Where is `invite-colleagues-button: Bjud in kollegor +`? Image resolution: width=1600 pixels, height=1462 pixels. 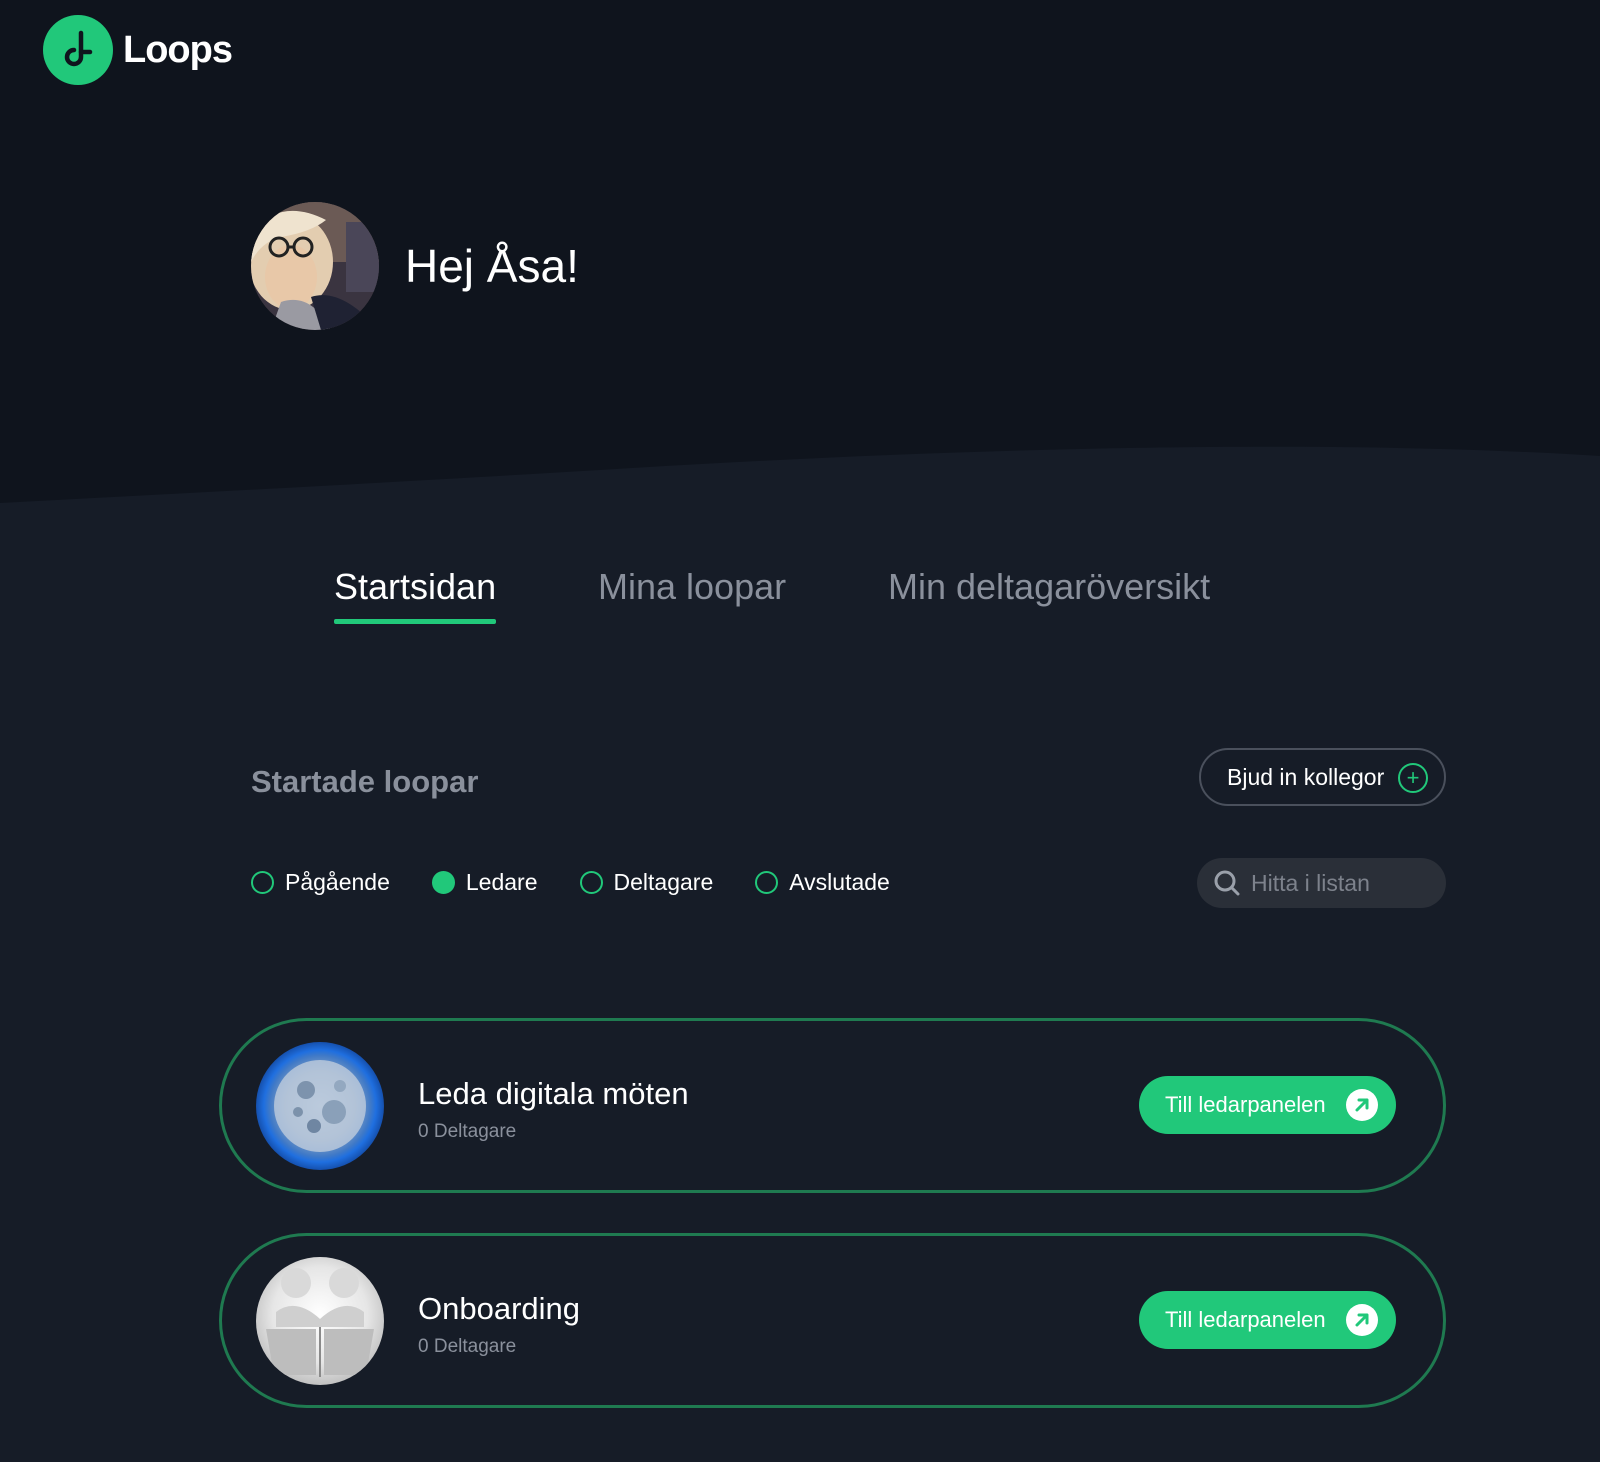
invite-colleagues-button: Bjud in kollegor + is located at coordinates (1322, 777).